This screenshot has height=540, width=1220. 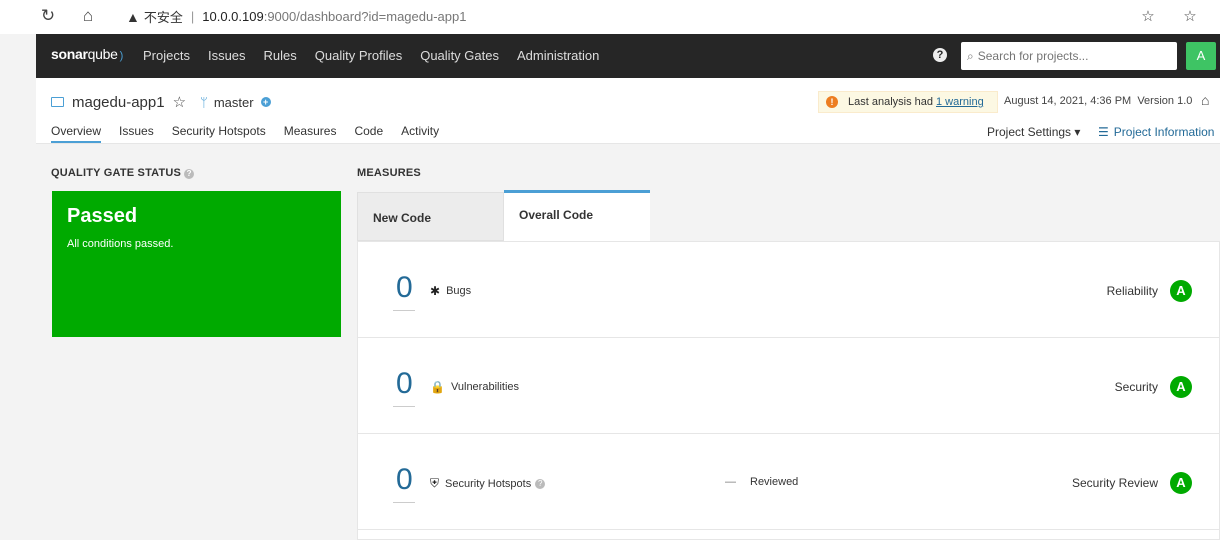 What do you see at coordinates (136, 133) in the screenshot?
I see `tab-issues: Issues` at bounding box center [136, 133].